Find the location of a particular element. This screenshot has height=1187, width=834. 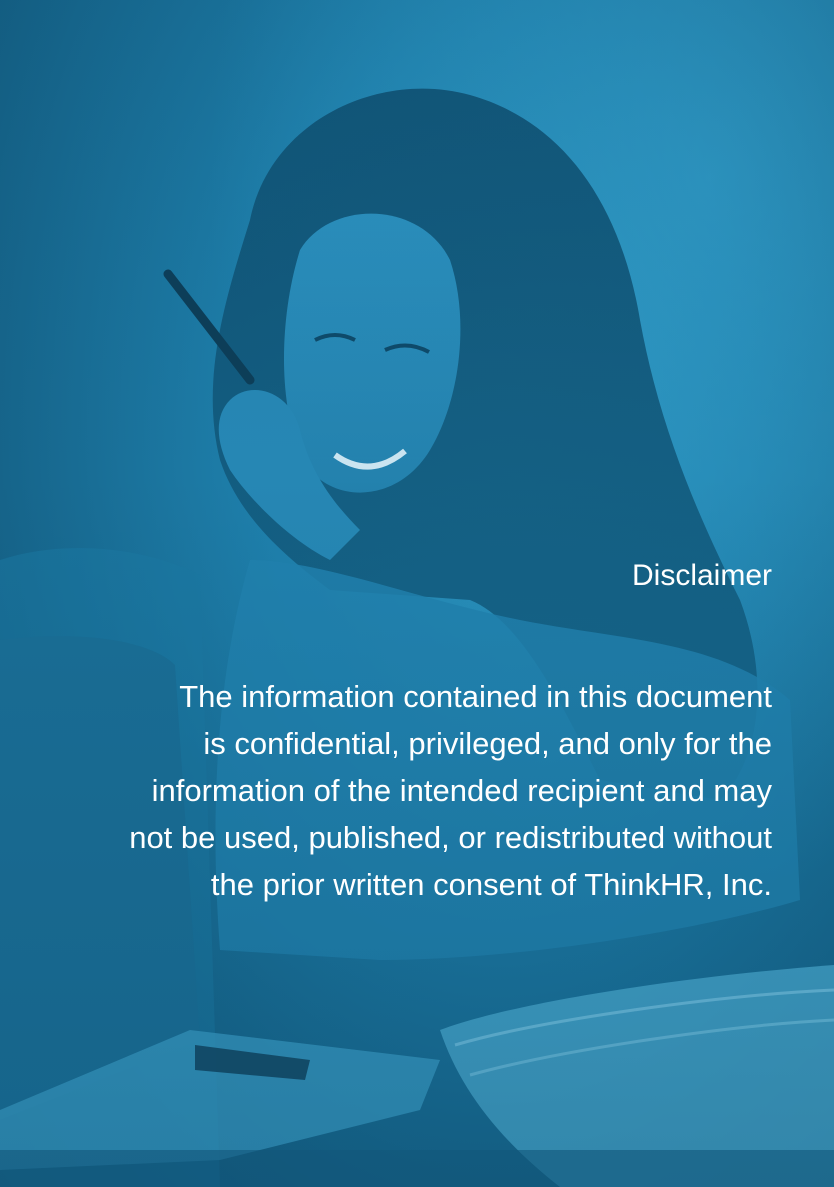

disclaimer-title: Disclaimer is located at coordinates (701, 575).